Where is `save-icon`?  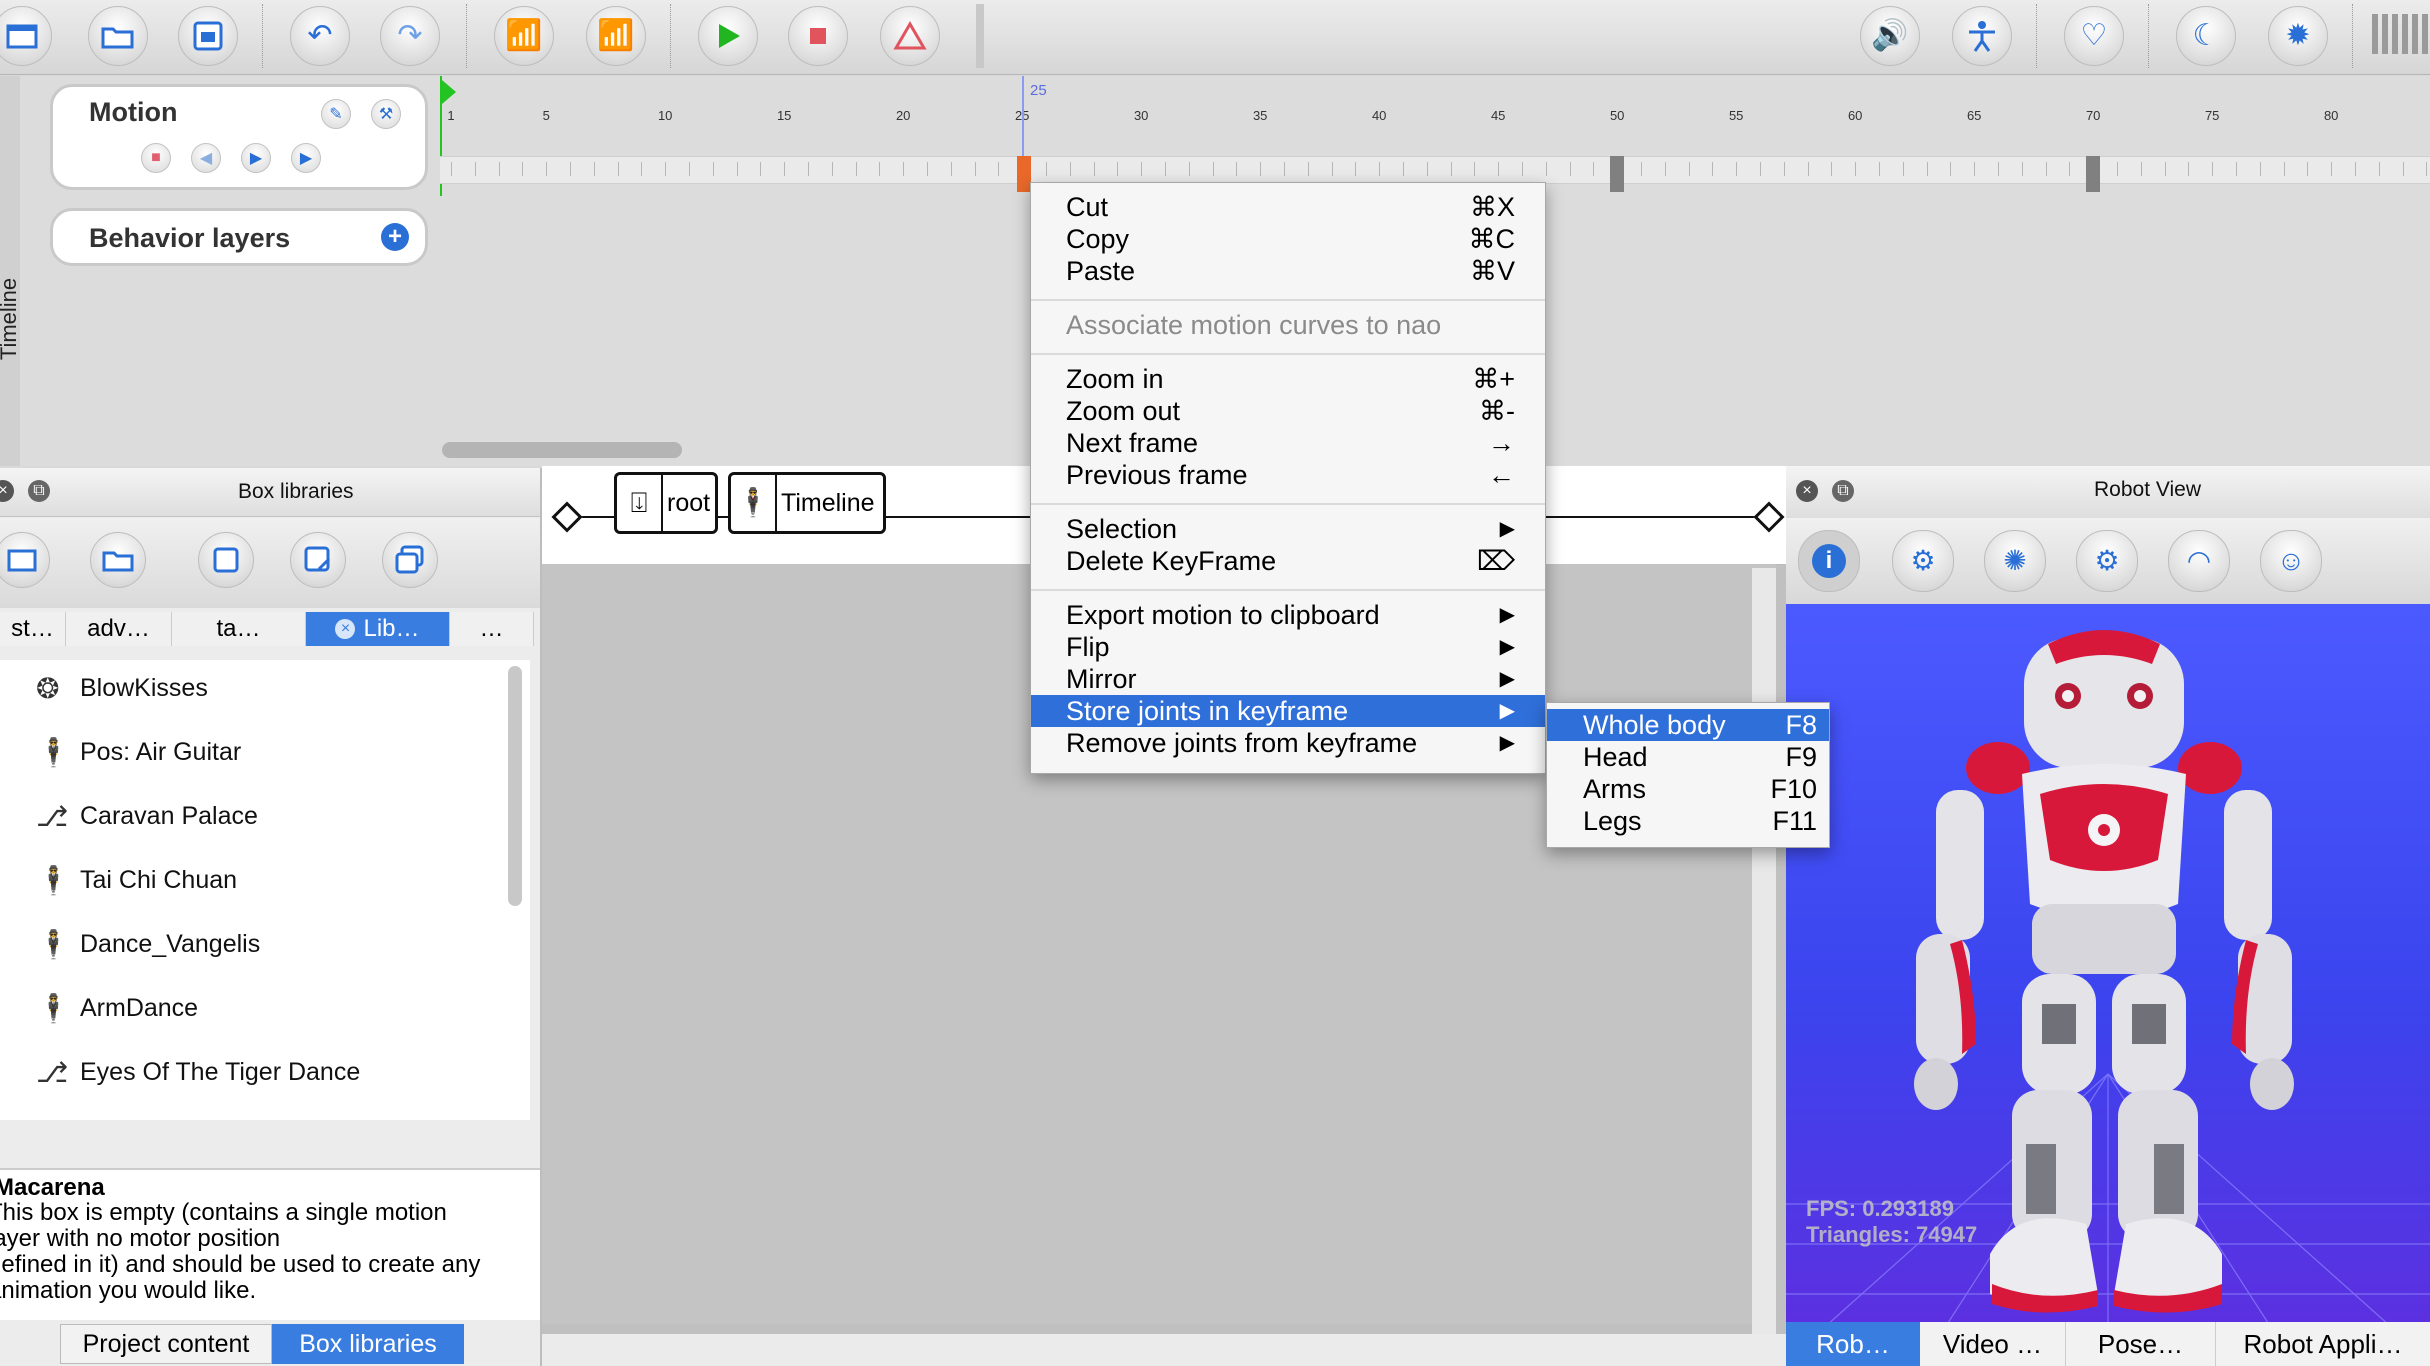
save-icon is located at coordinates (208, 36).